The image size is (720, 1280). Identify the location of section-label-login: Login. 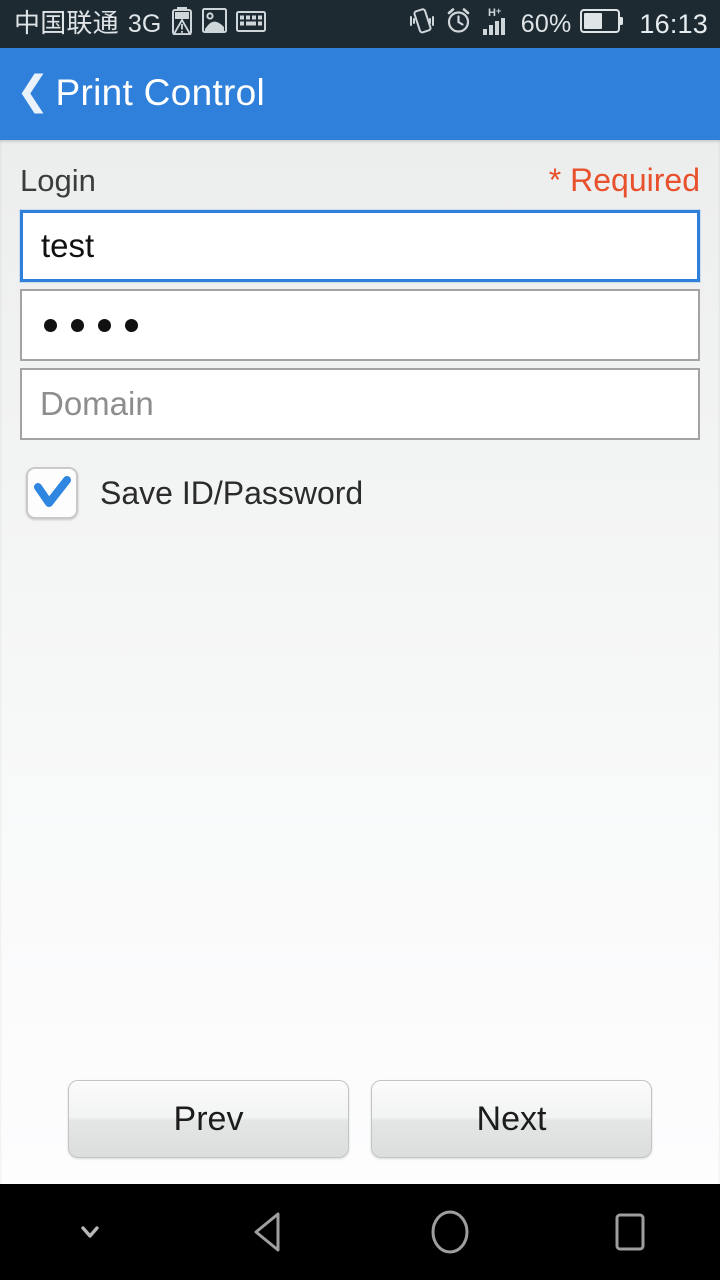
(58, 180).